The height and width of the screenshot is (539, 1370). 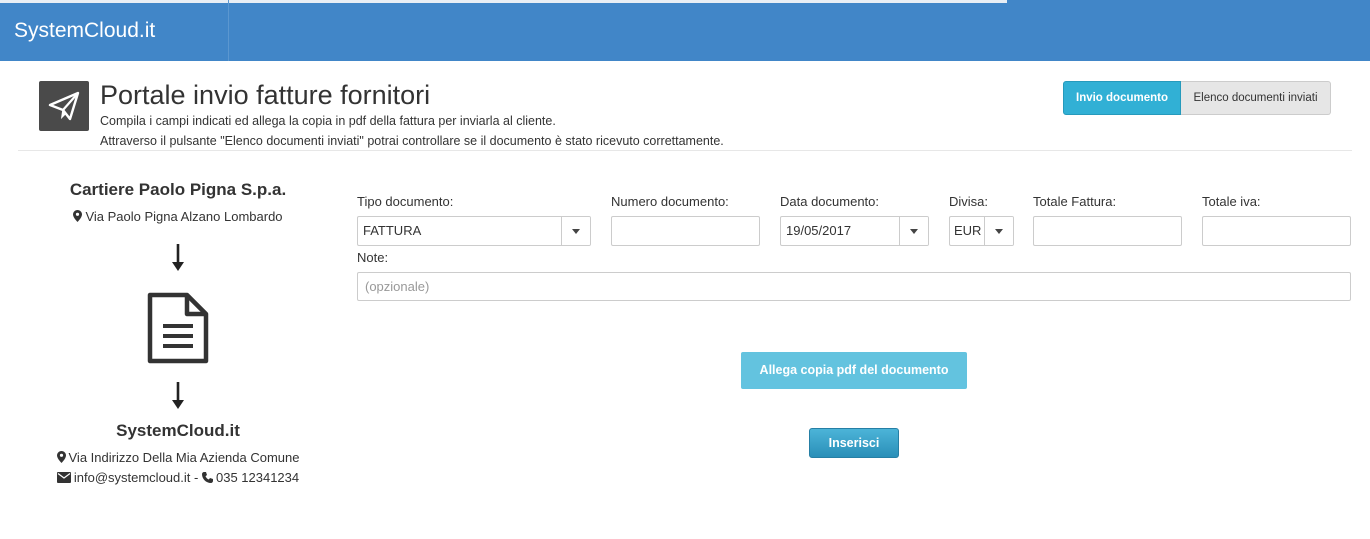 I want to click on attach-pdf-button: Allega copia pdf del documento, so click(x=854, y=370).